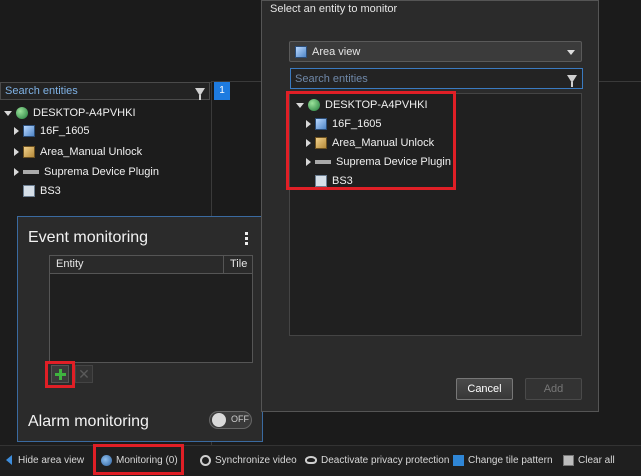  I want to click on synchronize-video-button: Synchronize video, so click(248, 460).